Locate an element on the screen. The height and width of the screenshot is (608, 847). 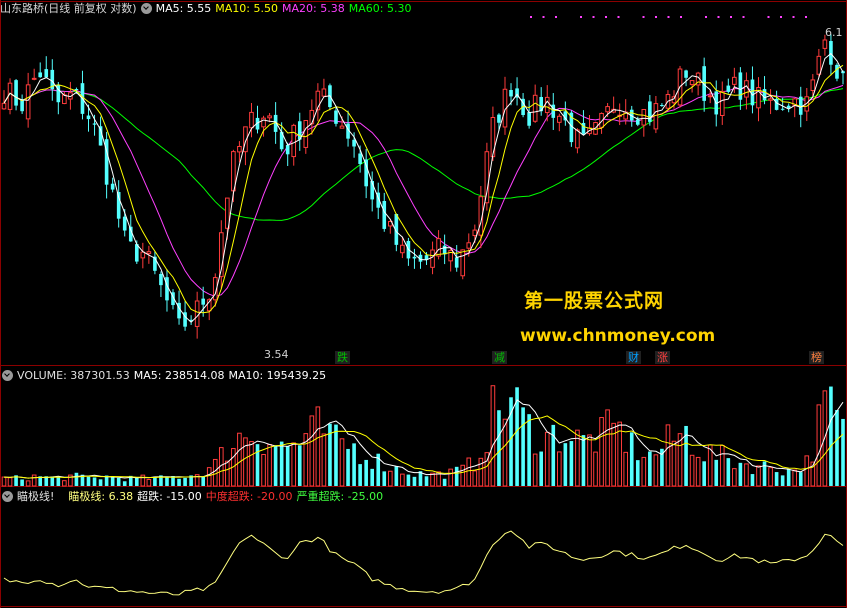
volume-ma5-label: MA5: 238514.08 is located at coordinates (179, 375).